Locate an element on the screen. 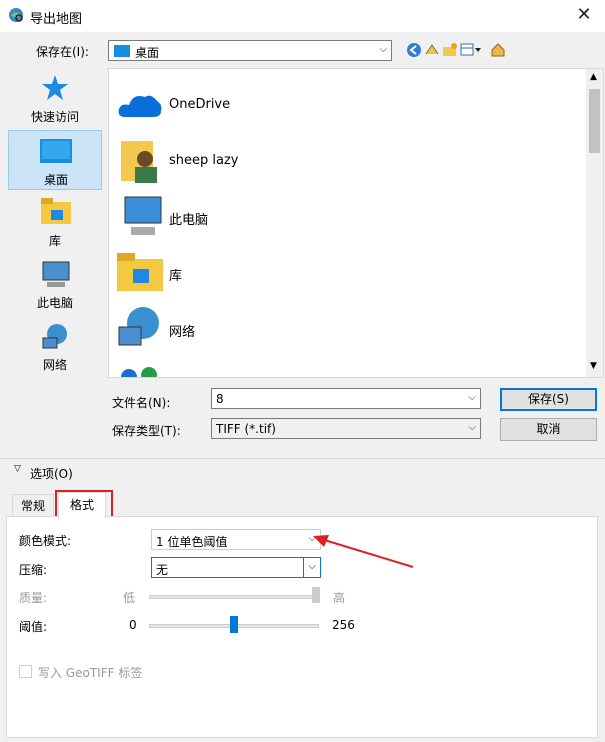 Image resolution: width=605 pixels, height=742 pixels. compression-label: 压缩: is located at coordinates (33, 570).